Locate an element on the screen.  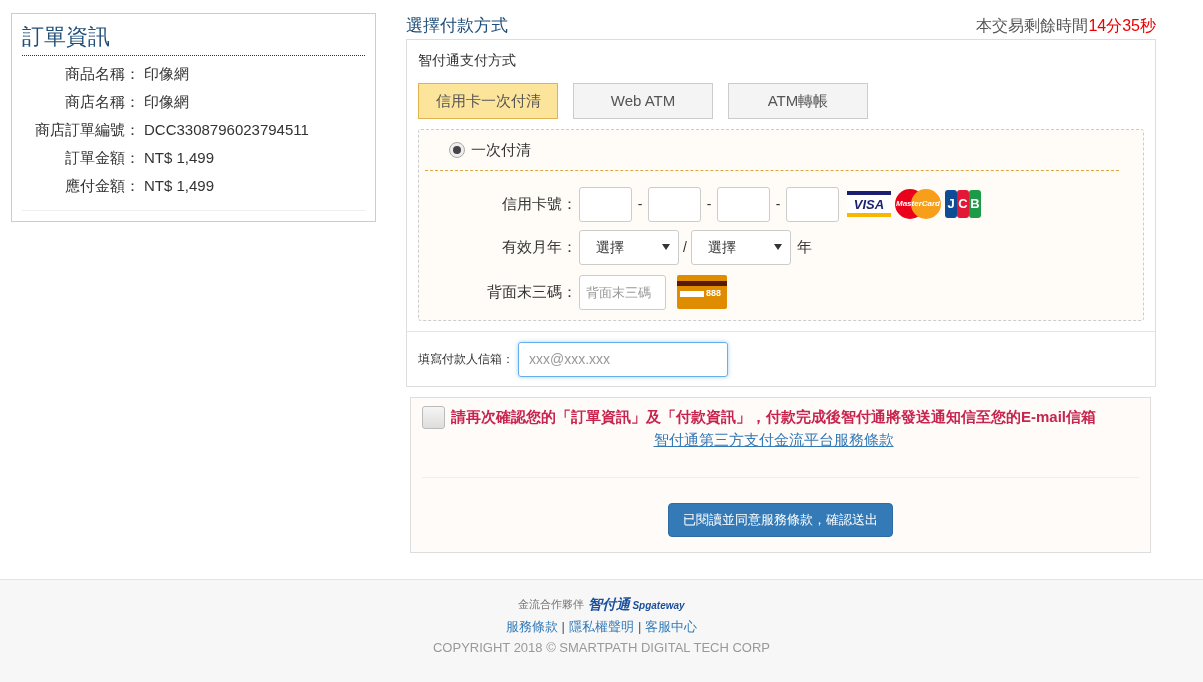
confirm-message: 請再次確認您的「訂單資訊」及「付款資訊」，付款完成後智付通將發送通知信至您的E-mail信箱 is located at coordinates (773, 417).